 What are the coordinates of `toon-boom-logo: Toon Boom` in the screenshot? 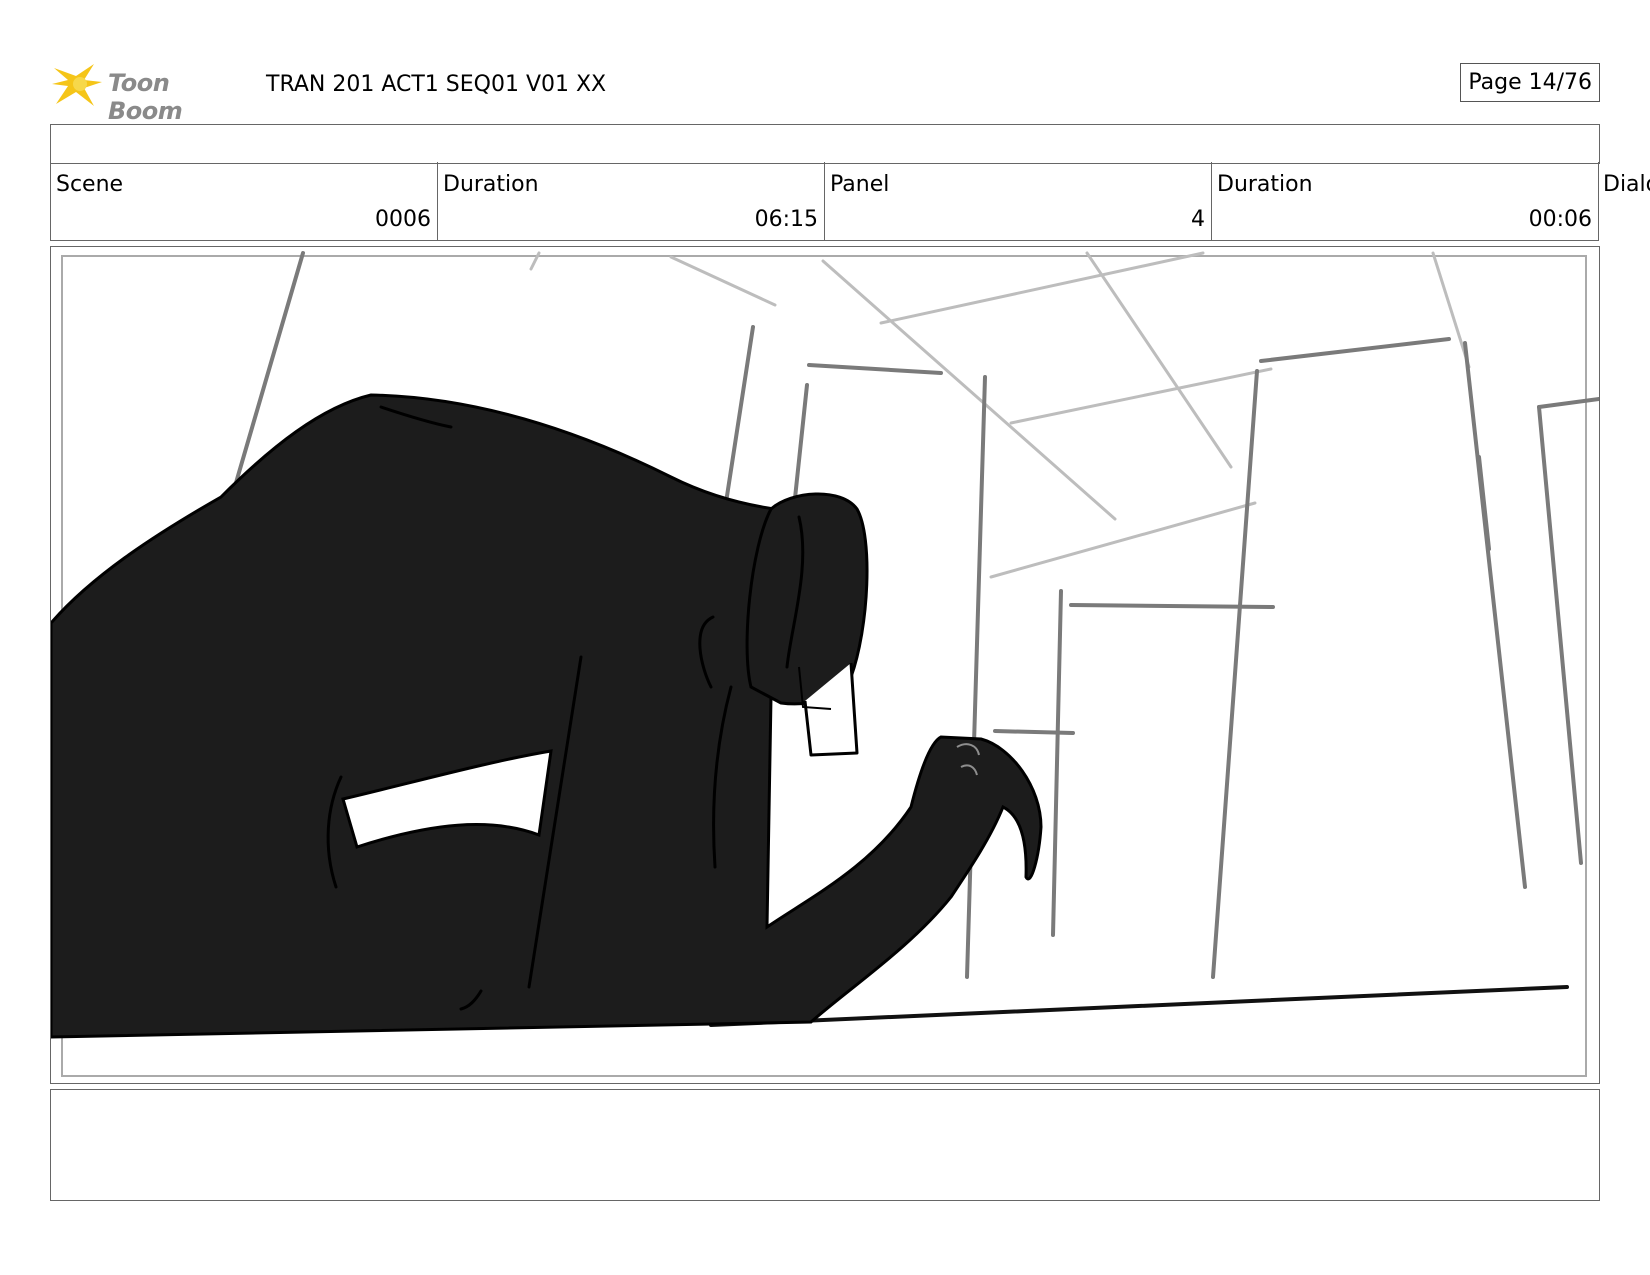 It's located at (150, 90).